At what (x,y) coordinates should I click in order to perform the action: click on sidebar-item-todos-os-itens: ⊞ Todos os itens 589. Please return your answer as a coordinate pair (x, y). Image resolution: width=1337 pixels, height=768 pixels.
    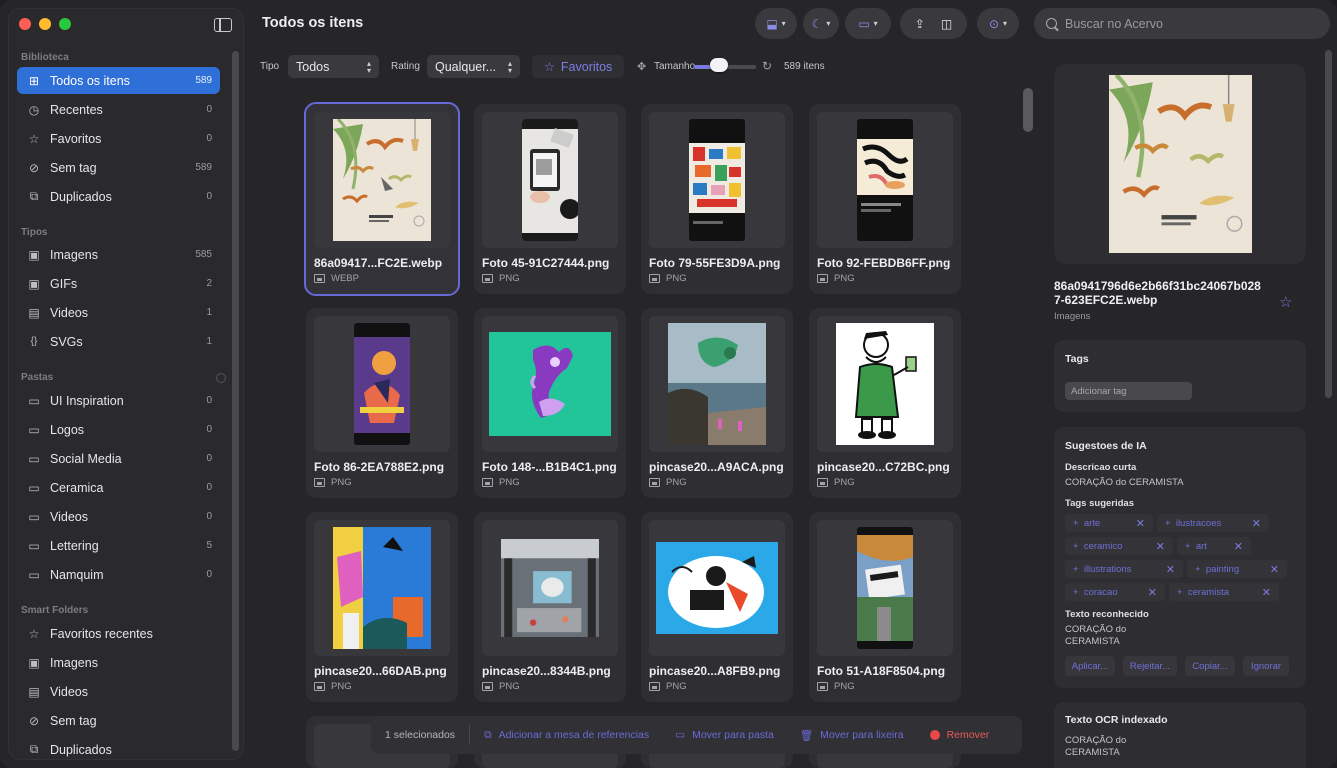
    Looking at the image, I should click on (118, 80).